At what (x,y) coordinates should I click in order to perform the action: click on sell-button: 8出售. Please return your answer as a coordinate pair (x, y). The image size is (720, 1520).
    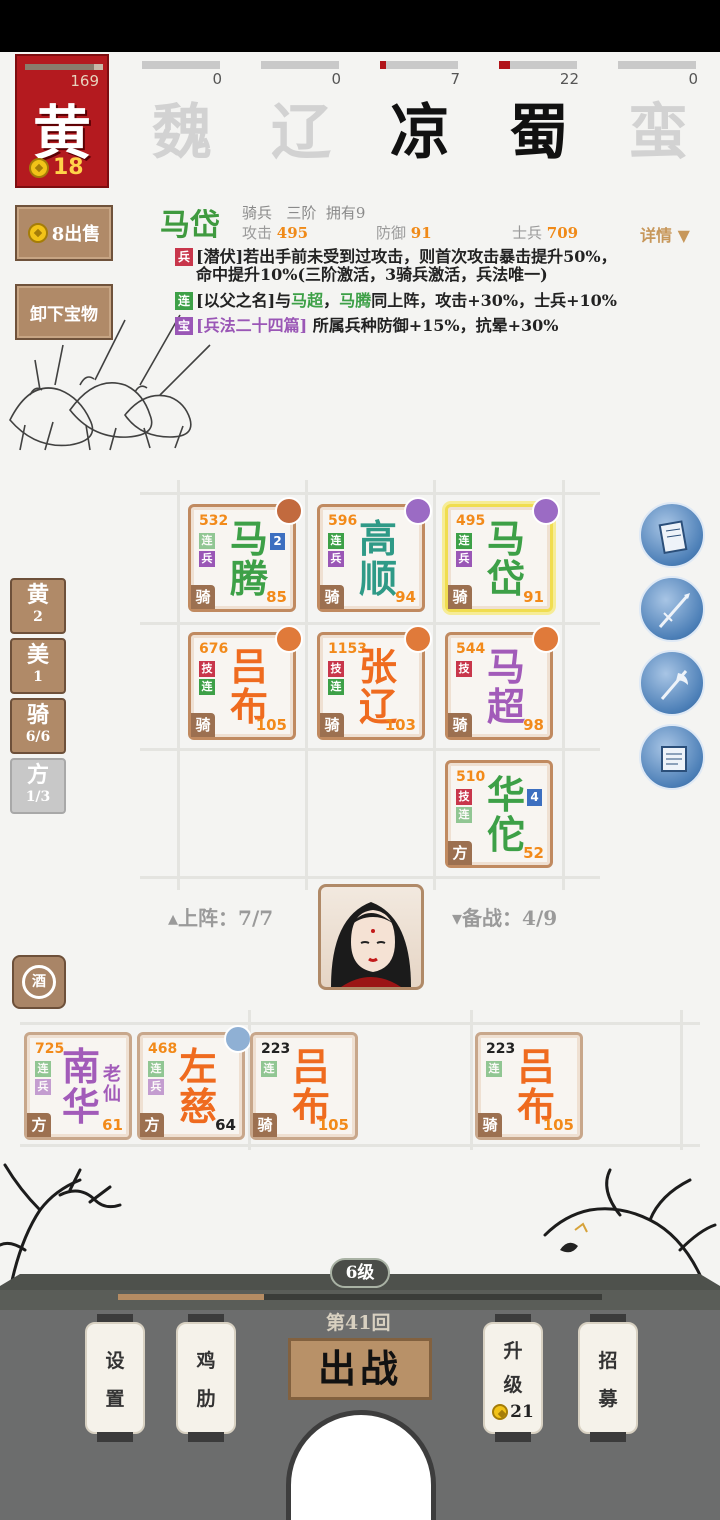
    Looking at the image, I should click on (64, 233).